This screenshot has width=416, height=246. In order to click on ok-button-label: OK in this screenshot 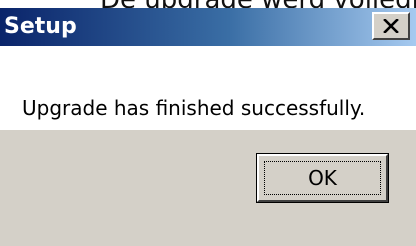, I will do `click(322, 178)`.